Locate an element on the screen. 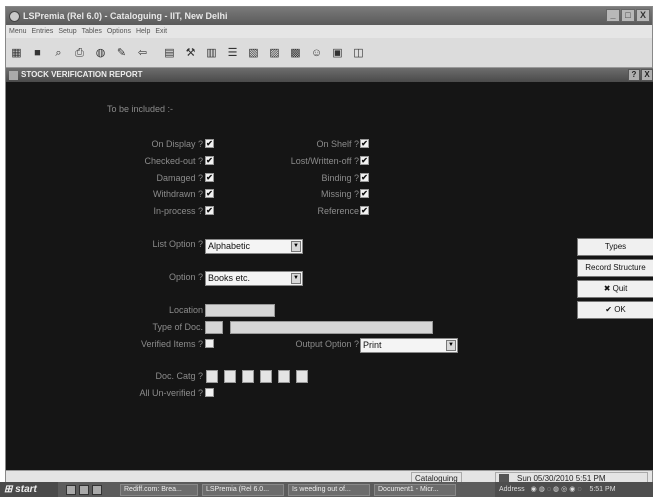  included-heading: To be included :- is located at coordinates (140, 109).